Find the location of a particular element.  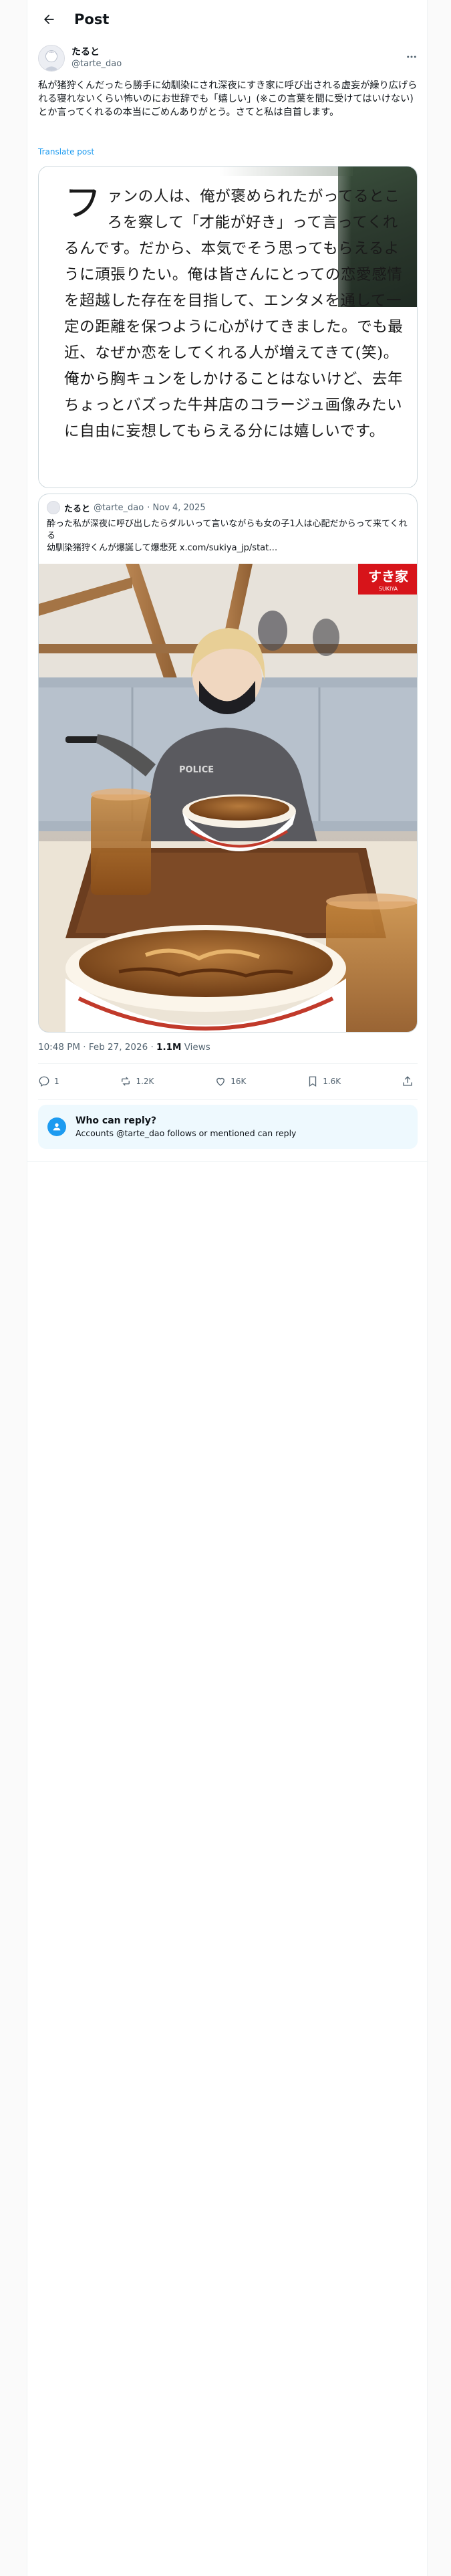

avatar is located at coordinates (51, 59).